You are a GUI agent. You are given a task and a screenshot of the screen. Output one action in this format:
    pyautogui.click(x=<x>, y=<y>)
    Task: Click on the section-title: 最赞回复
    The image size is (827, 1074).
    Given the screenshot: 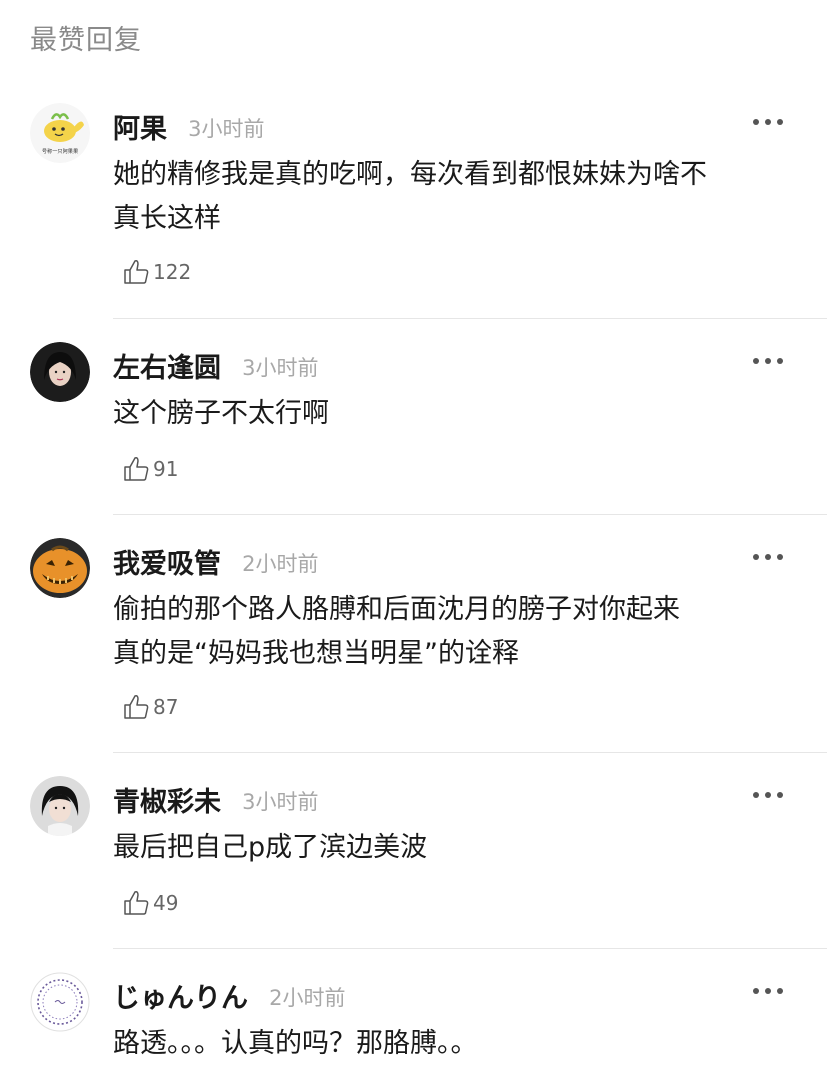 What is the action you would take?
    pyautogui.click(x=86, y=40)
    